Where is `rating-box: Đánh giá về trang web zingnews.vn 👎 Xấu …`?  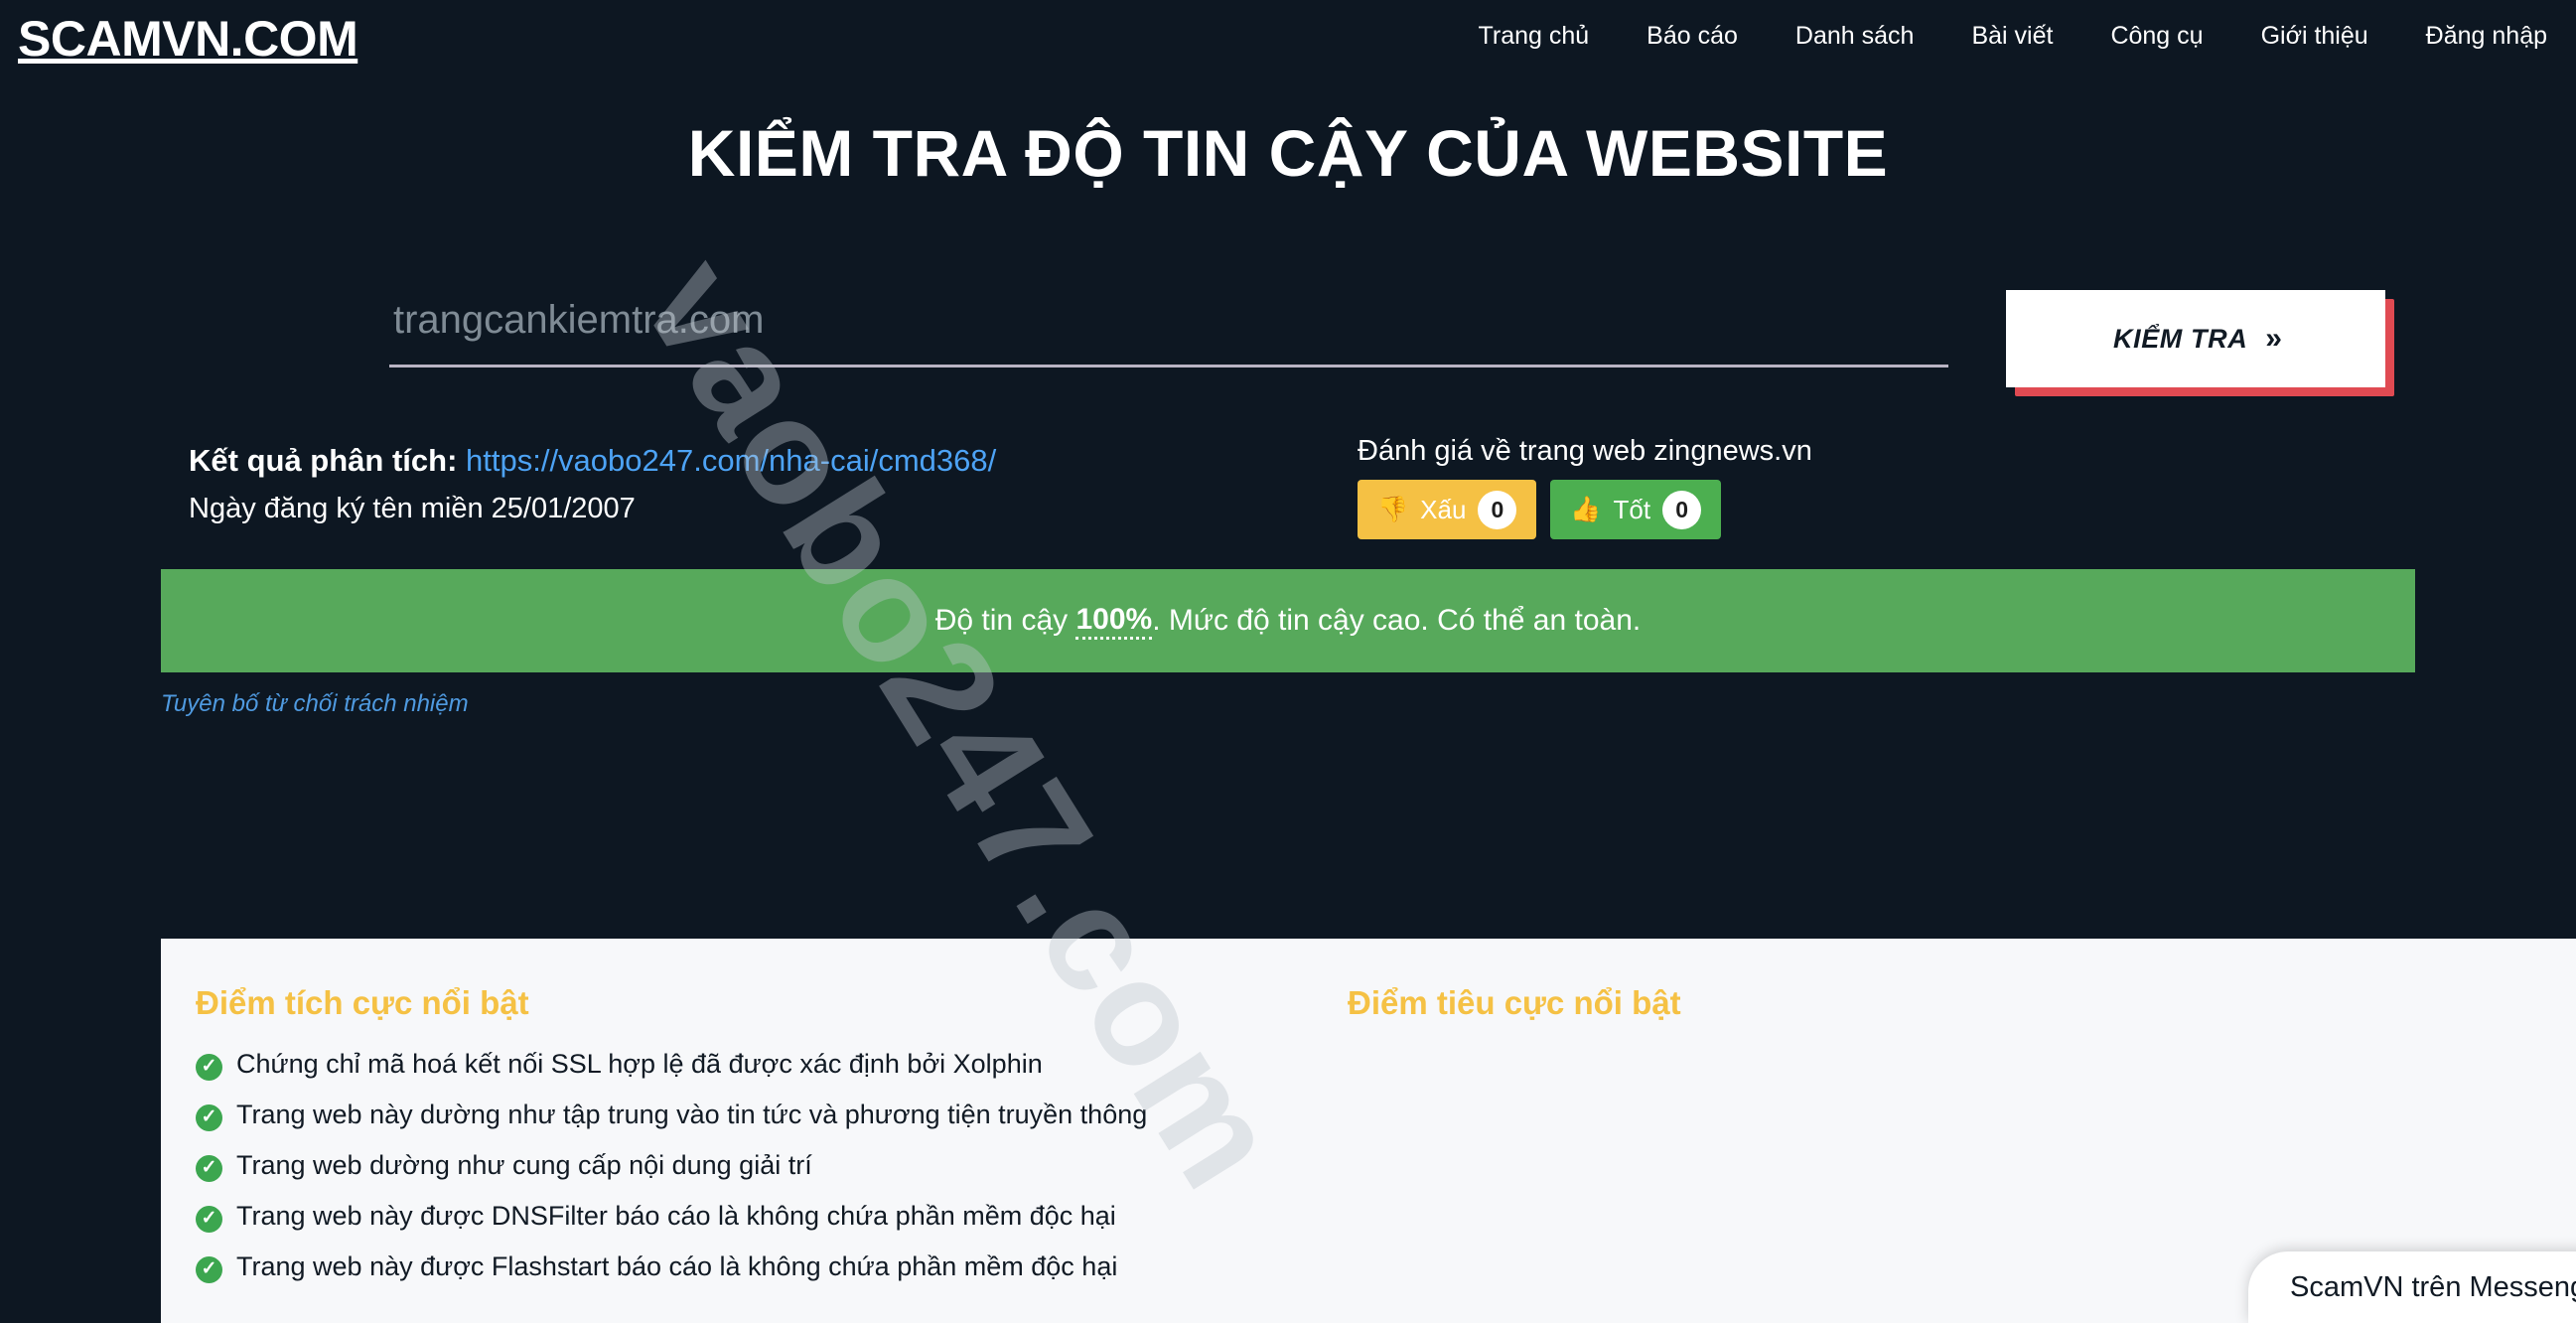 rating-box: Đánh giá về trang web zingnews.vn 👎 Xấu … is located at coordinates (1585, 487).